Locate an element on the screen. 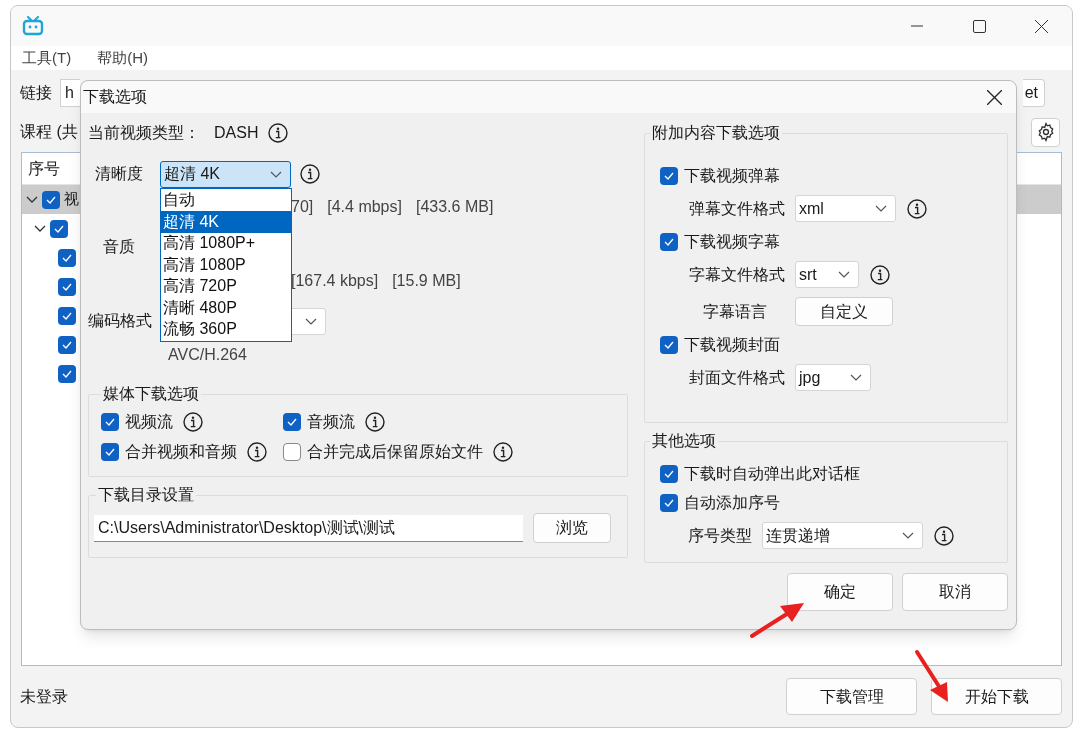 The image size is (1080, 733). group-title: 附加内容下载选项 is located at coordinates (716, 133).